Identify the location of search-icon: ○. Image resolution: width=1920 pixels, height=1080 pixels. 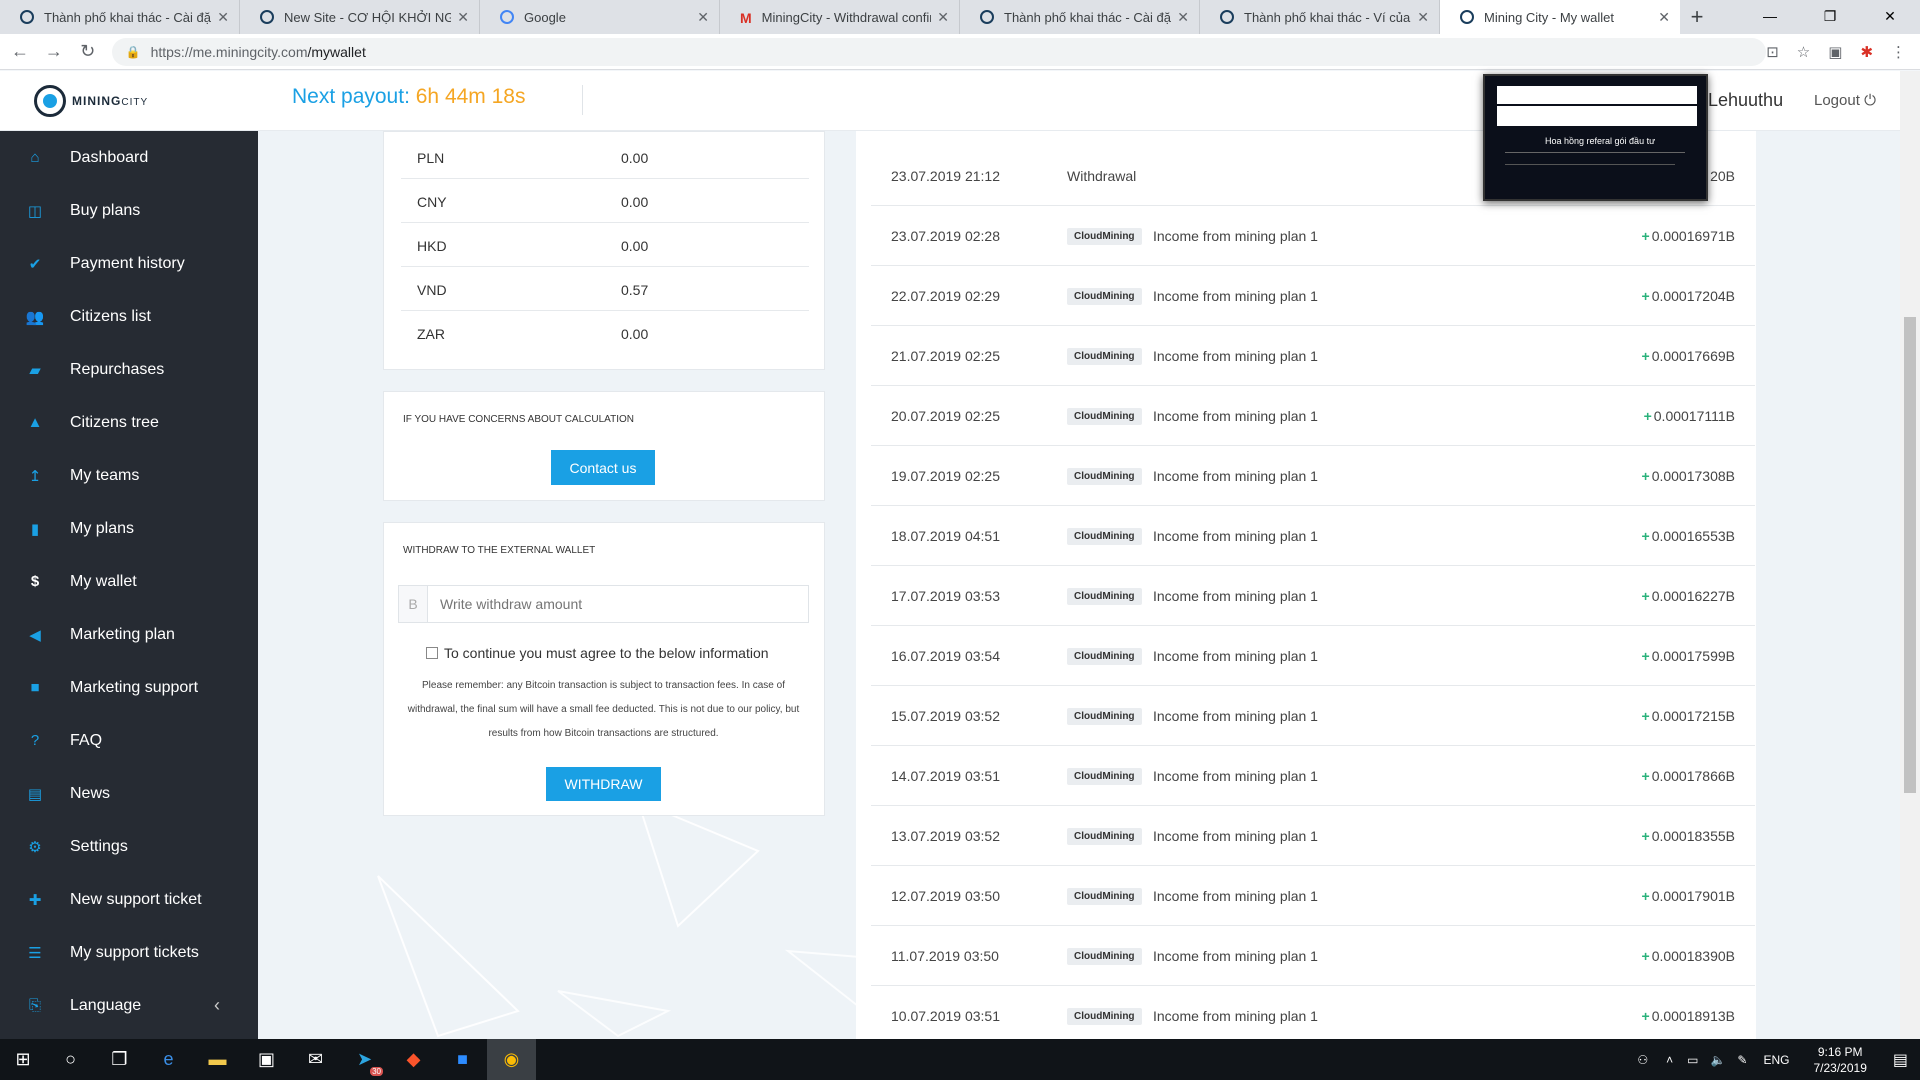
(70, 1059).